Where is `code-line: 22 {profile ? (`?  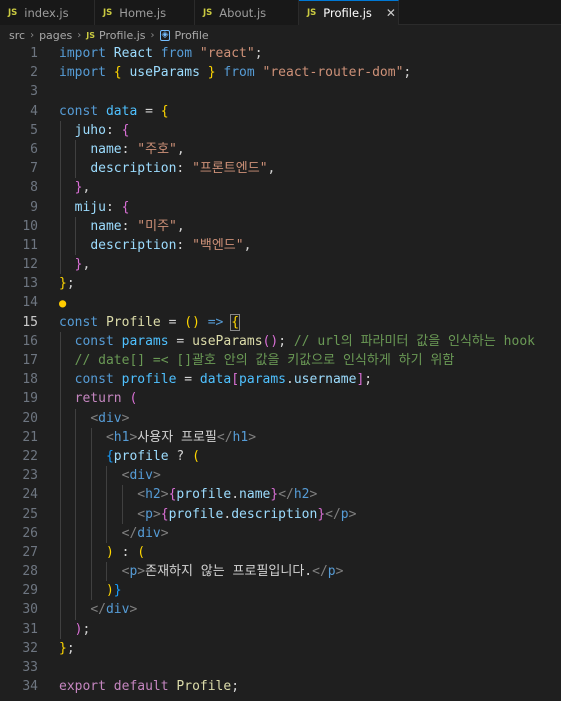
code-line: 22 {profile ? ( is located at coordinates (280, 456).